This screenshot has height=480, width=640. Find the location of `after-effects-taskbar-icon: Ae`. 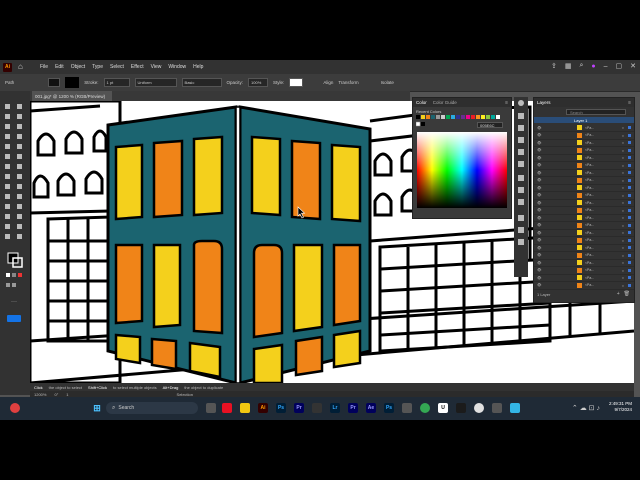

after-effects-taskbar-icon: Ae is located at coordinates (371, 408).